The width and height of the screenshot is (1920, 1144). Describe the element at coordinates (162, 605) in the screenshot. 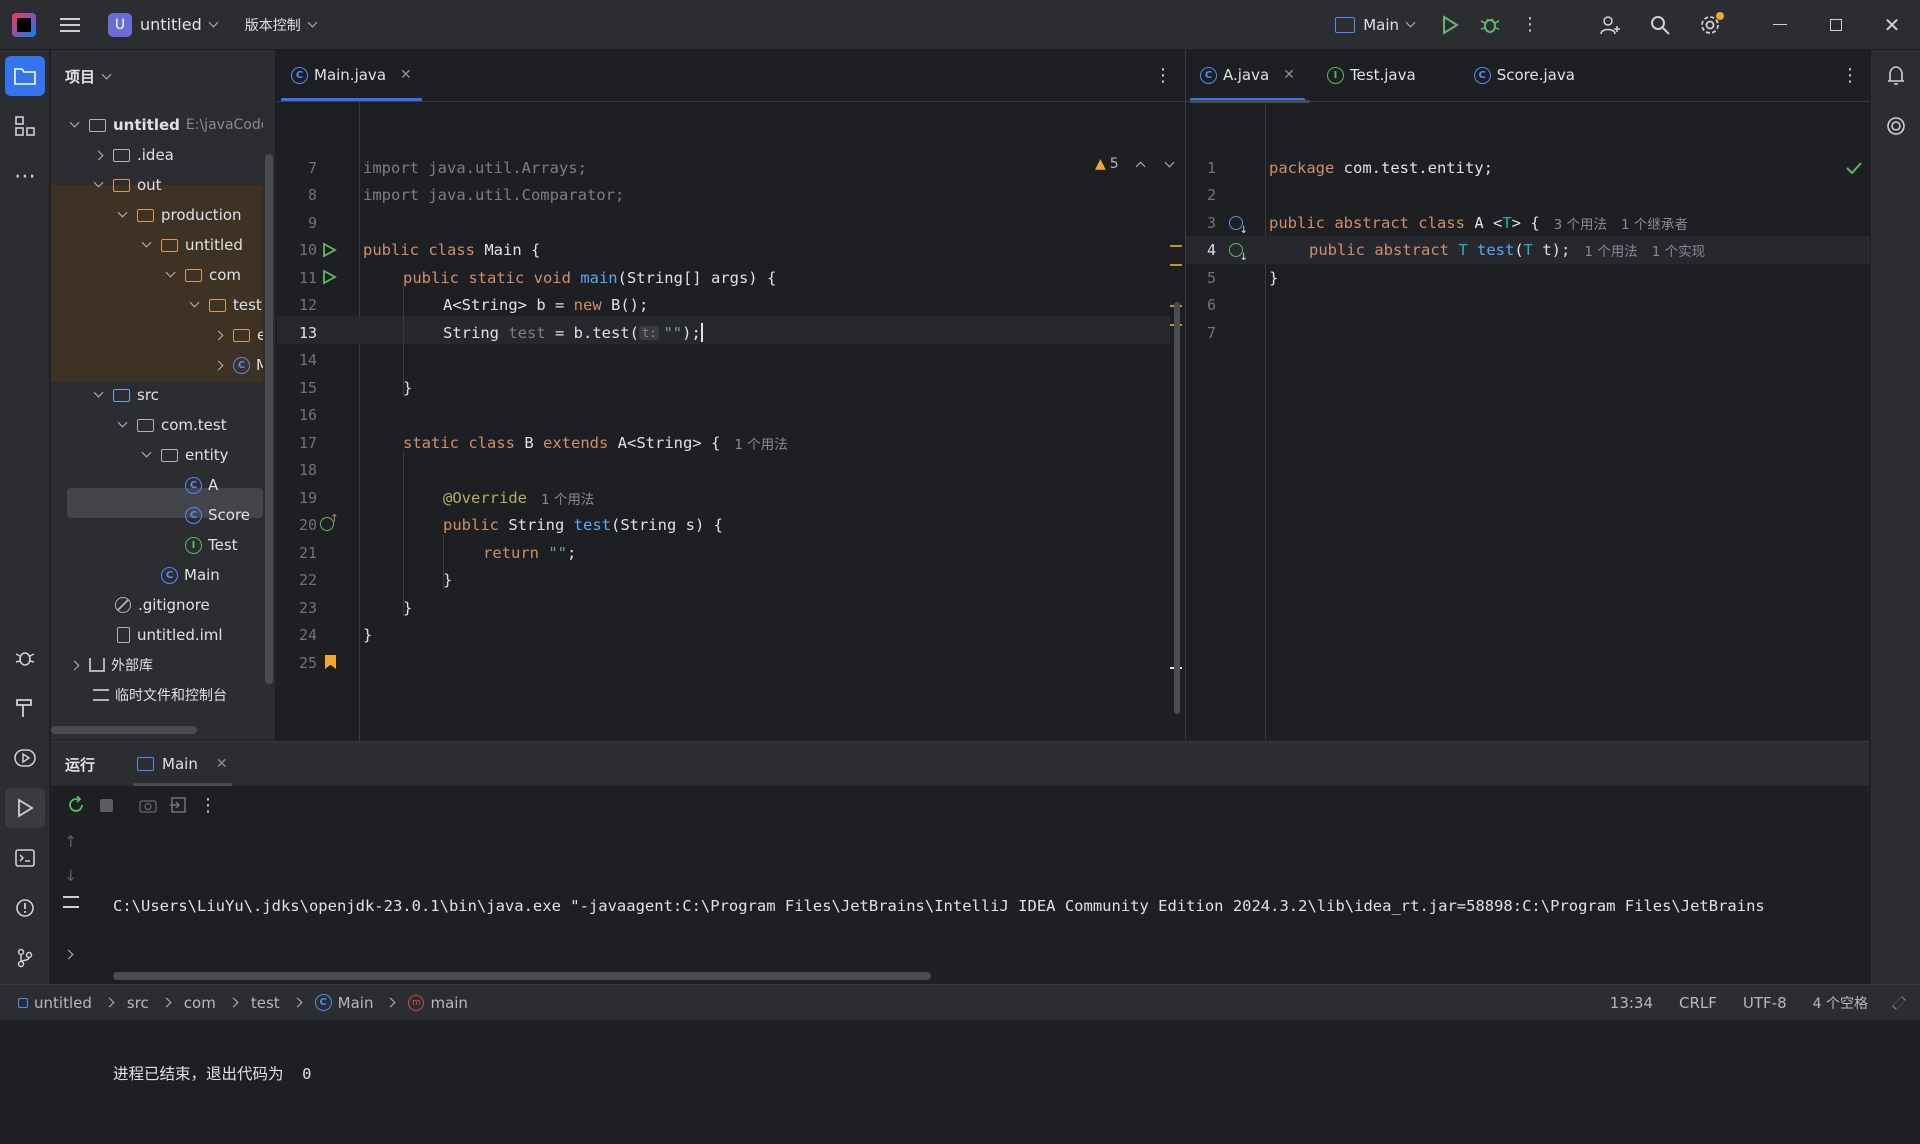

I see `tree-row-gitignore: .gitignore` at that location.